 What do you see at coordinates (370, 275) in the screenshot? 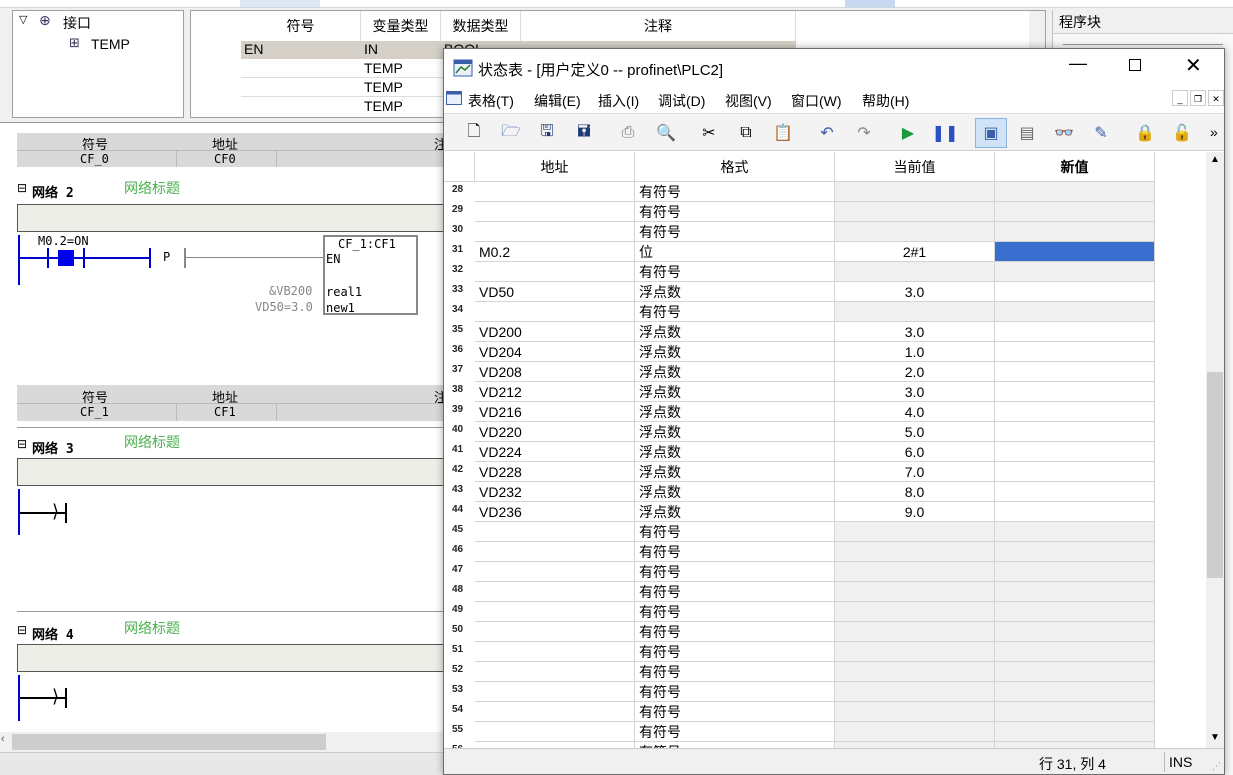
I see `function-block: CF_1:CF1 EN real1 new1` at bounding box center [370, 275].